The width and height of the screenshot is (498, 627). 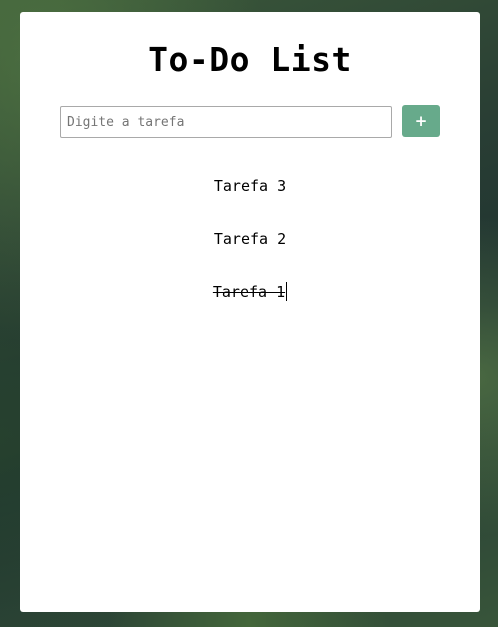 I want to click on task-item: Tarefa 2, so click(x=250, y=251).